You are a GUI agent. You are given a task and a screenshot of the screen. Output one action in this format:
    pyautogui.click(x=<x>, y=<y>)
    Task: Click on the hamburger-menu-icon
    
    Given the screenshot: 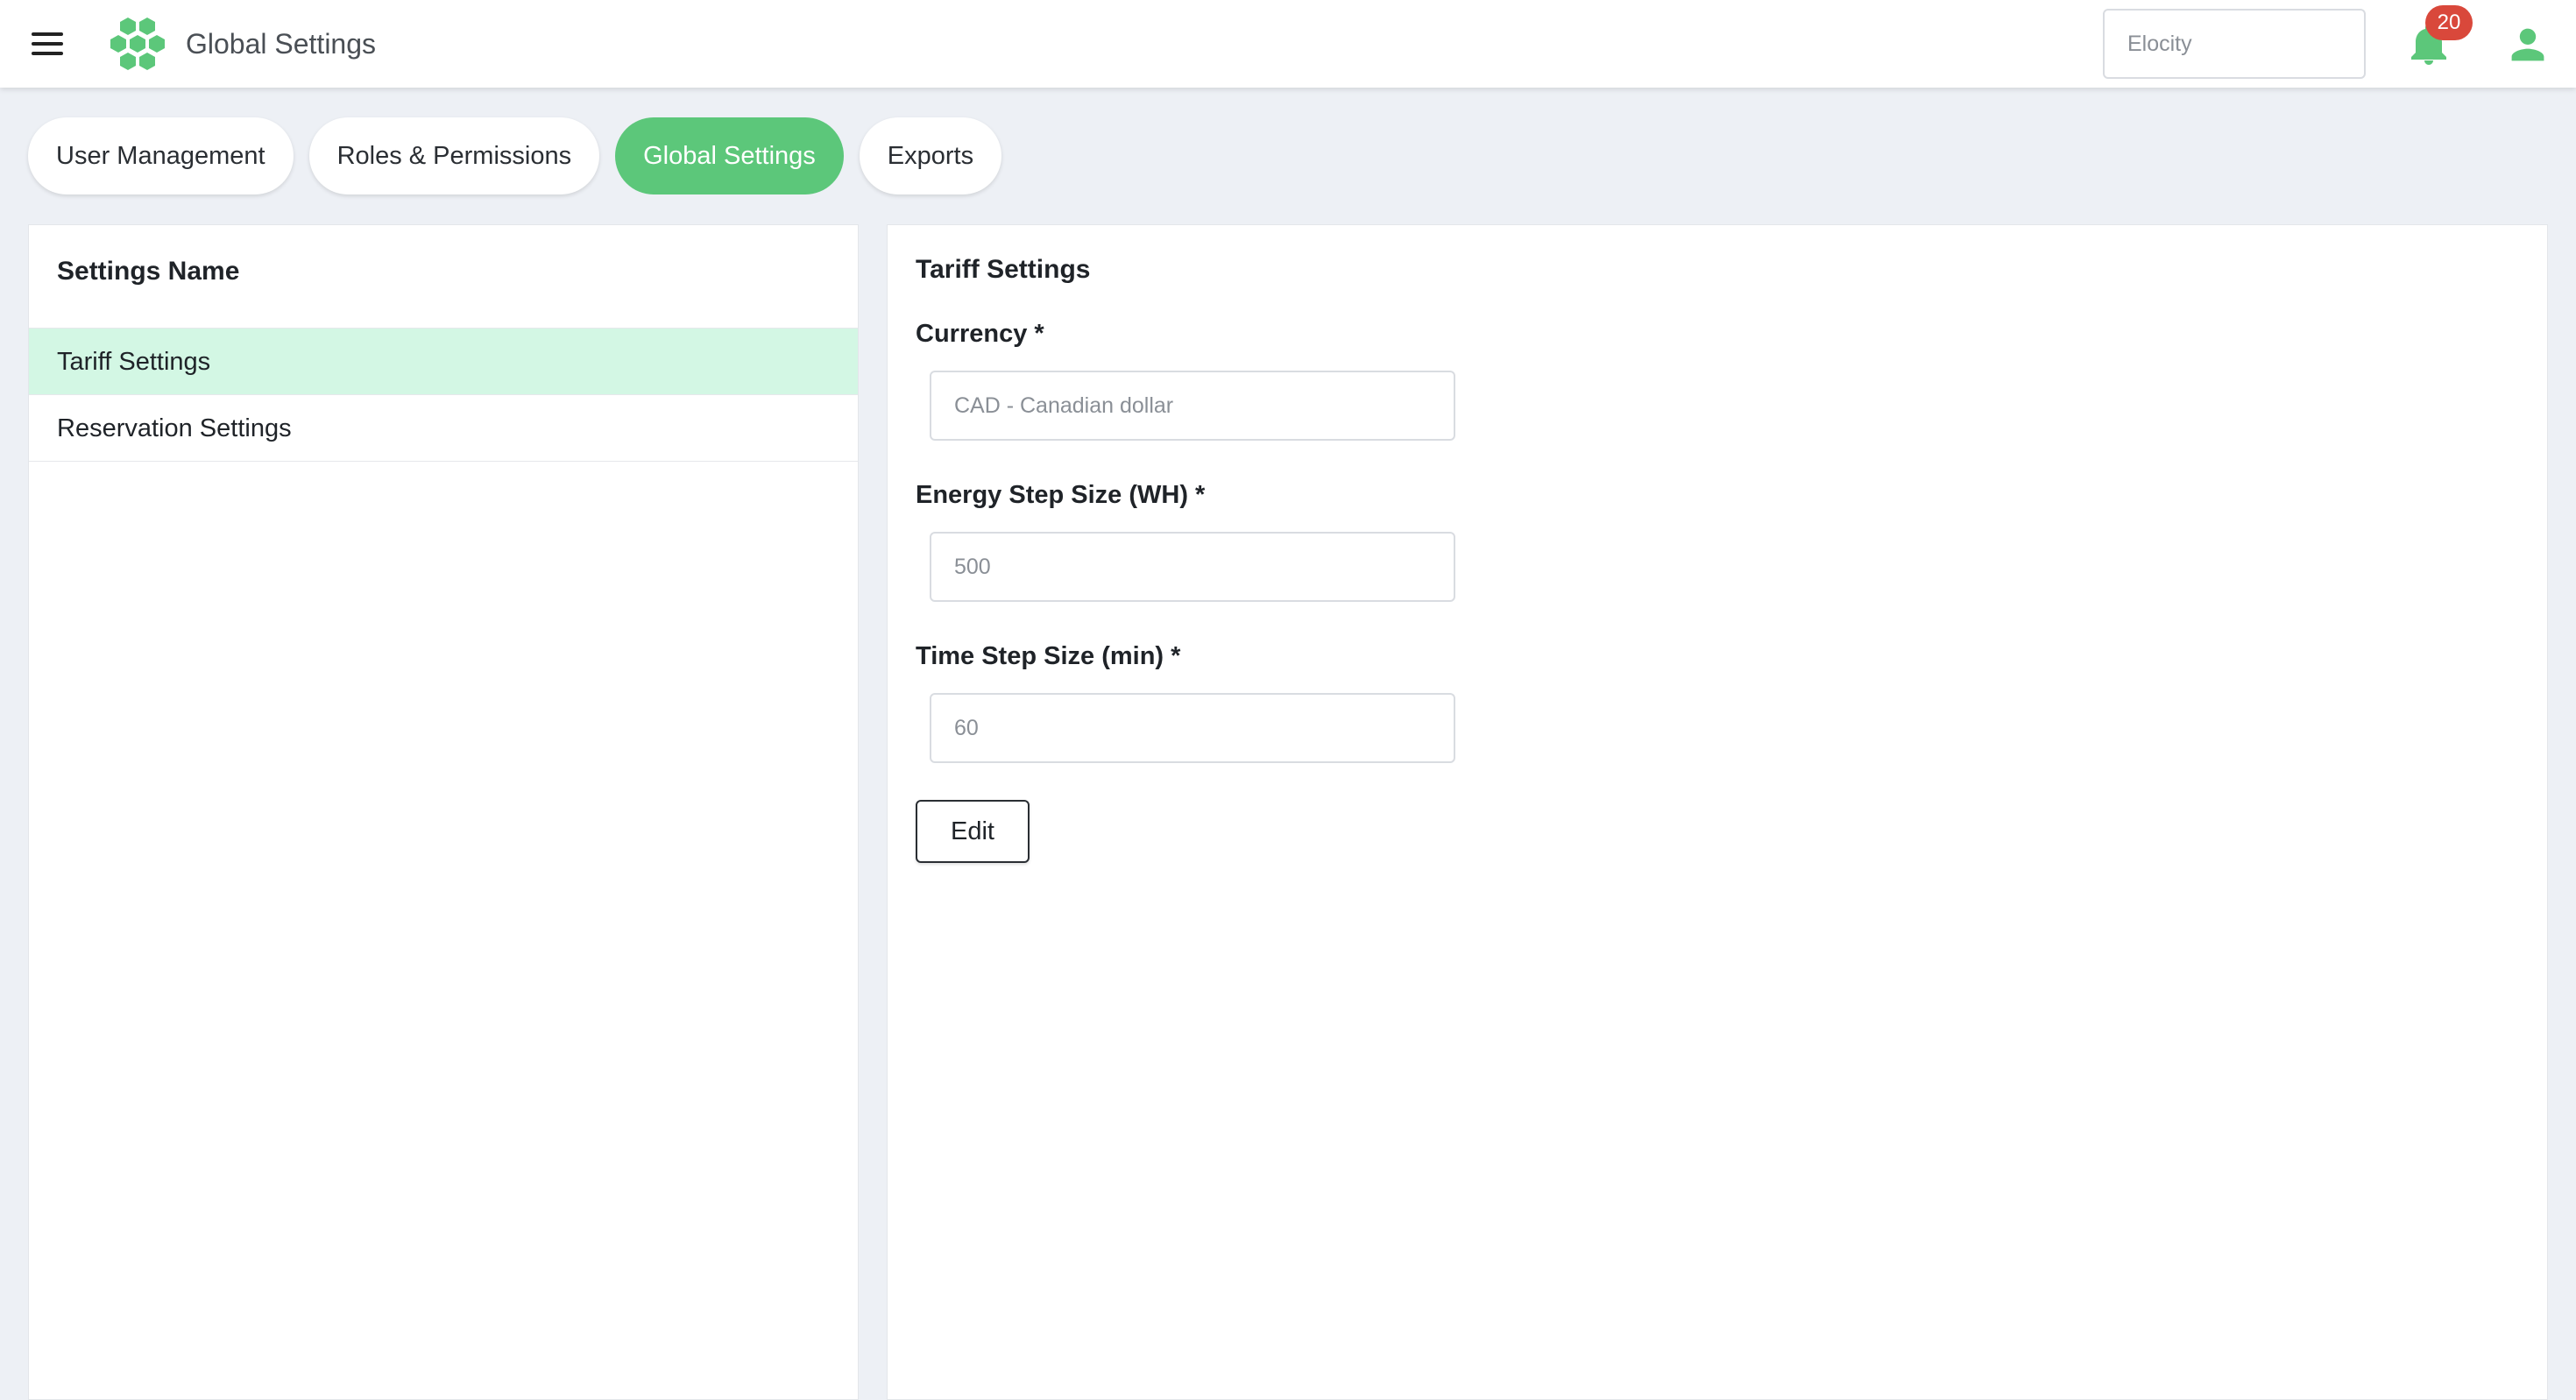 What is the action you would take?
    pyautogui.click(x=49, y=44)
    